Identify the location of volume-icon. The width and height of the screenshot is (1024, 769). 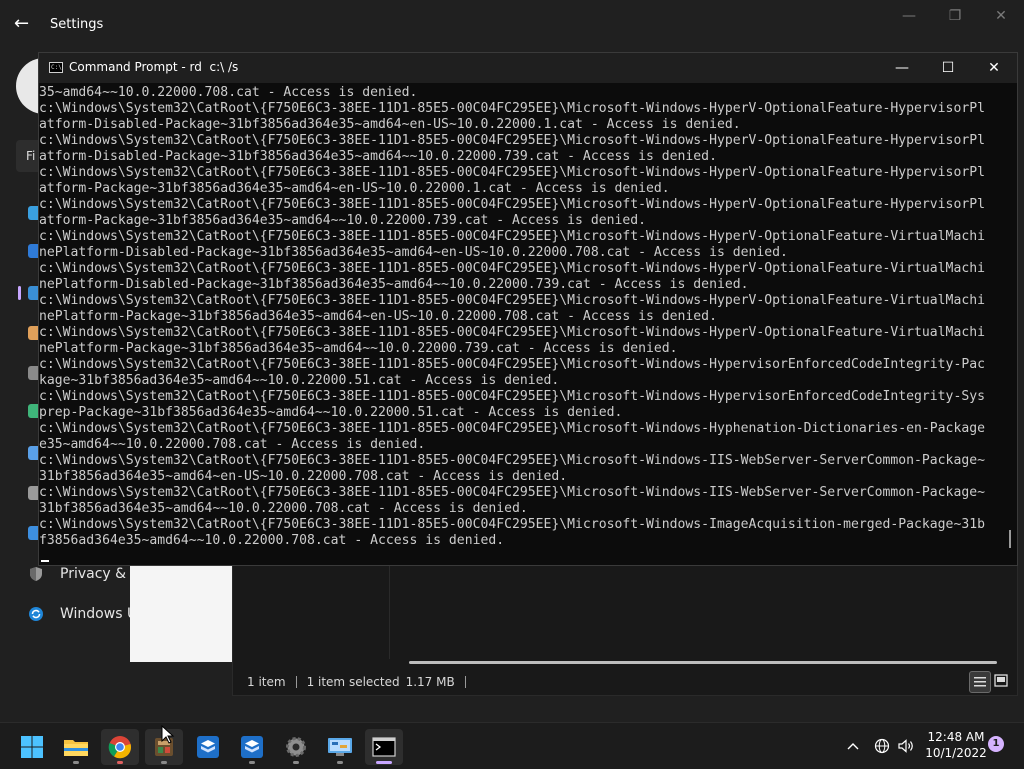
(906, 746).